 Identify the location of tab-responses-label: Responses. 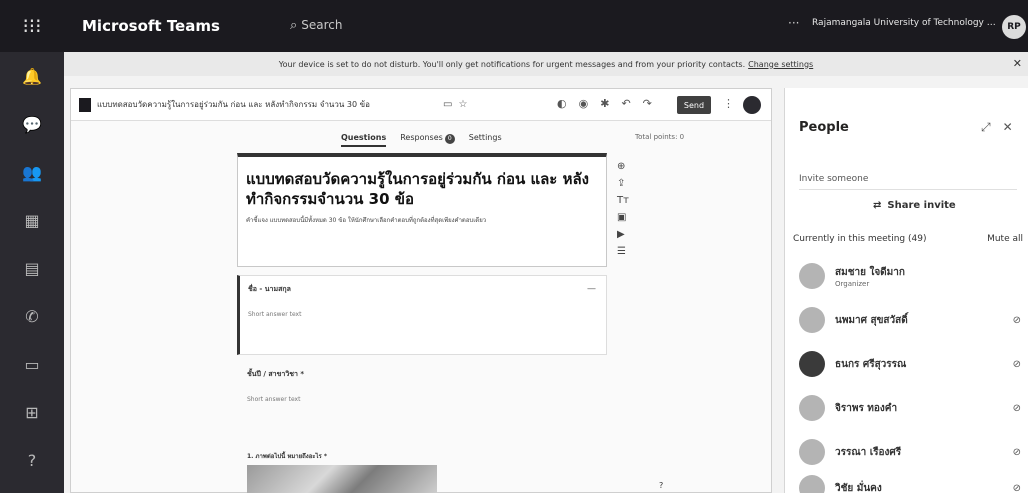
(421, 137).